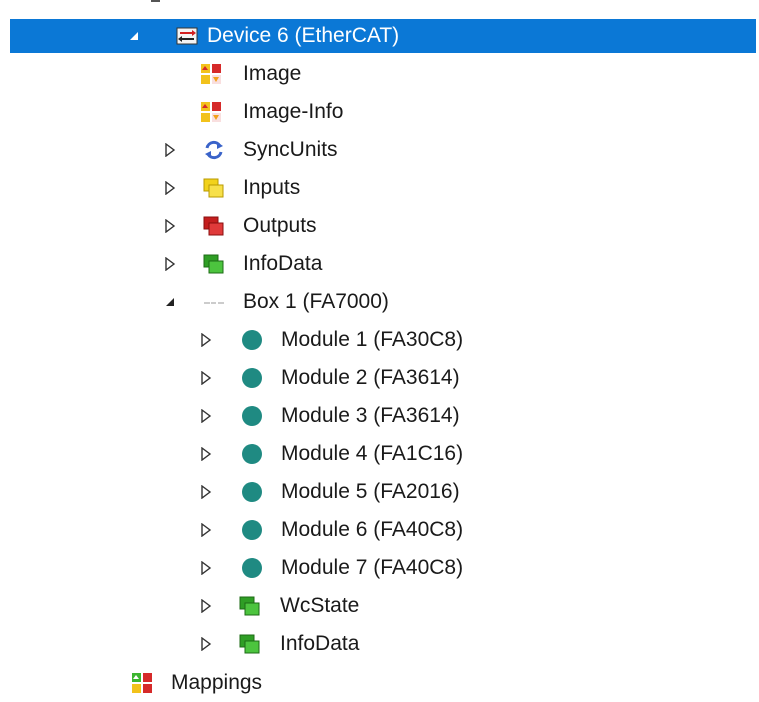 This screenshot has width=759, height=702. Describe the element at coordinates (370, 491) in the screenshot. I see `tree-item-label: Module 5 (FA2016)` at that location.